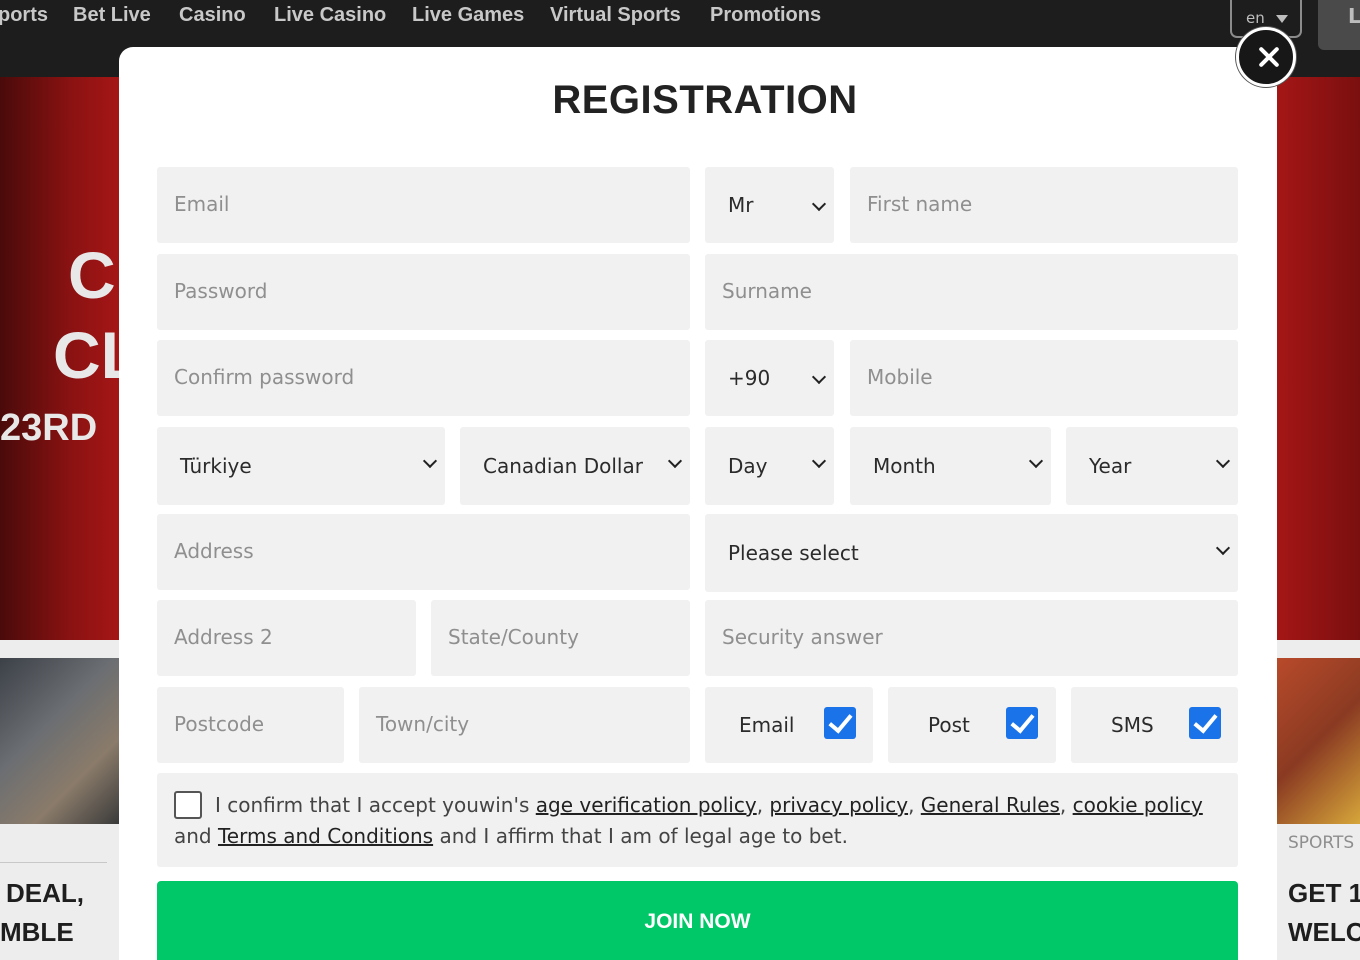 The image size is (1360, 960). Describe the element at coordinates (697, 920) in the screenshot. I see `join-now-button: JOIN NOW` at that location.